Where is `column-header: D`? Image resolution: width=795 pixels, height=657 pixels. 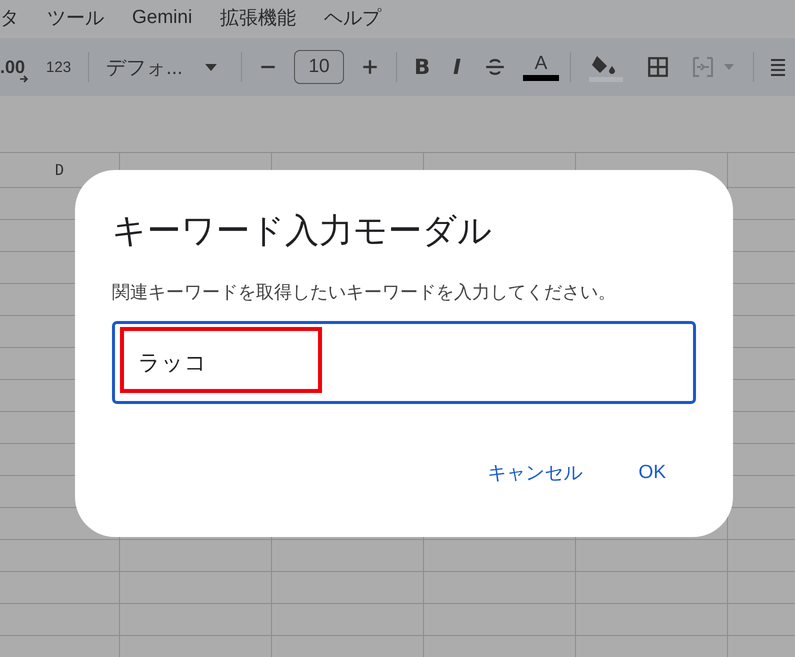 column-header: D is located at coordinates (59, 170).